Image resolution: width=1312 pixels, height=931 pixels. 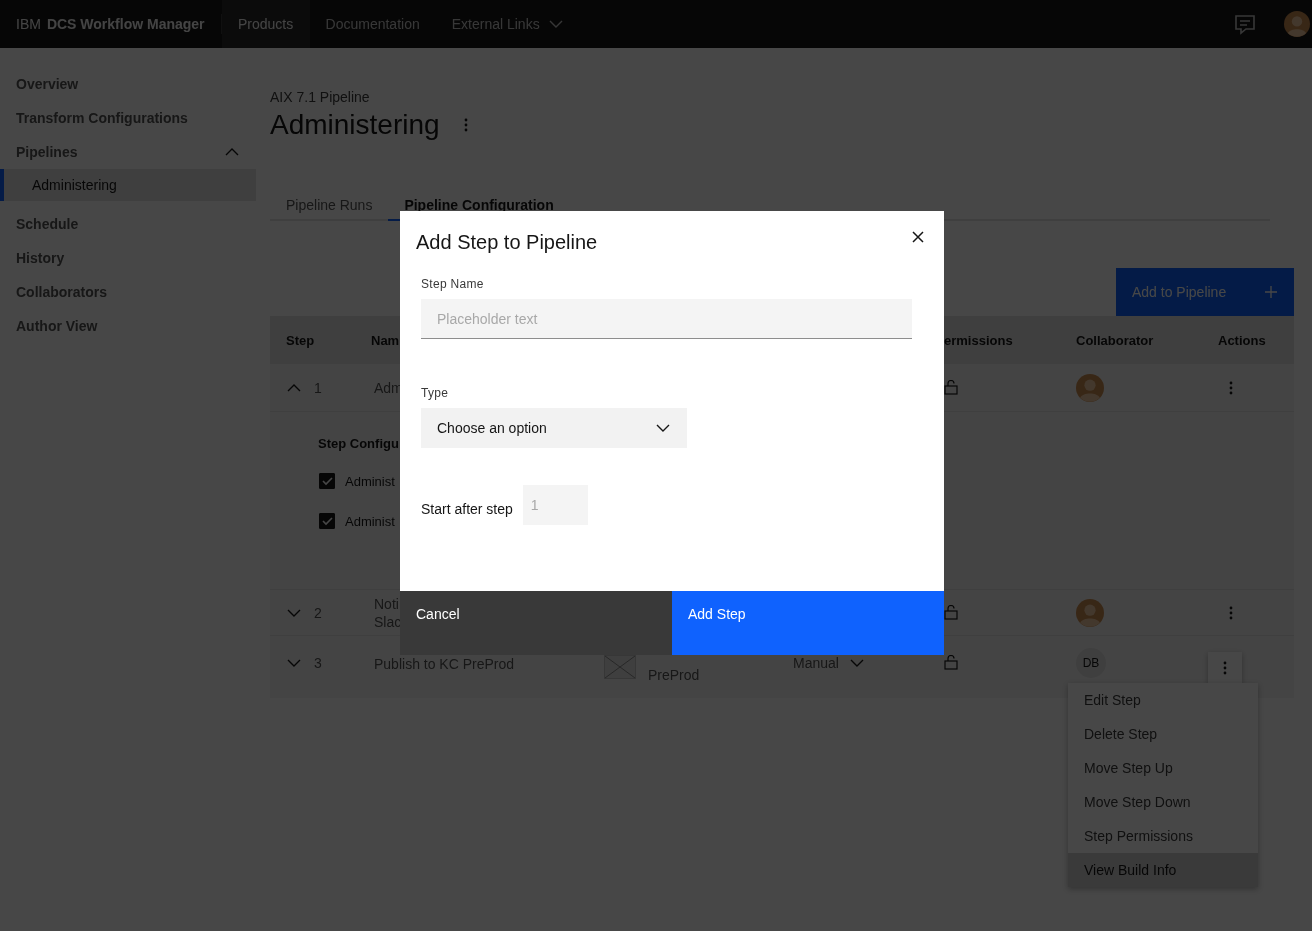 I want to click on column-header: Collaborator, so click(x=1115, y=340).